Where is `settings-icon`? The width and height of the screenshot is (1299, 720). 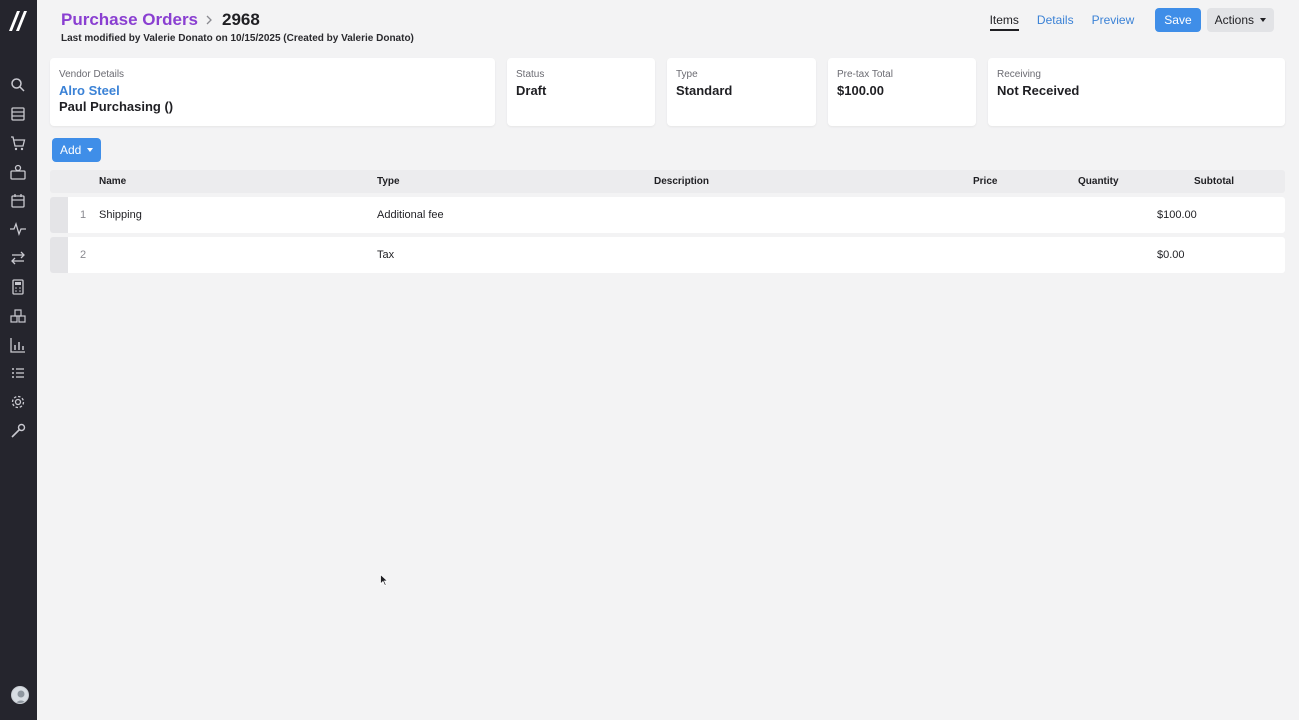
settings-icon is located at coordinates (18, 402).